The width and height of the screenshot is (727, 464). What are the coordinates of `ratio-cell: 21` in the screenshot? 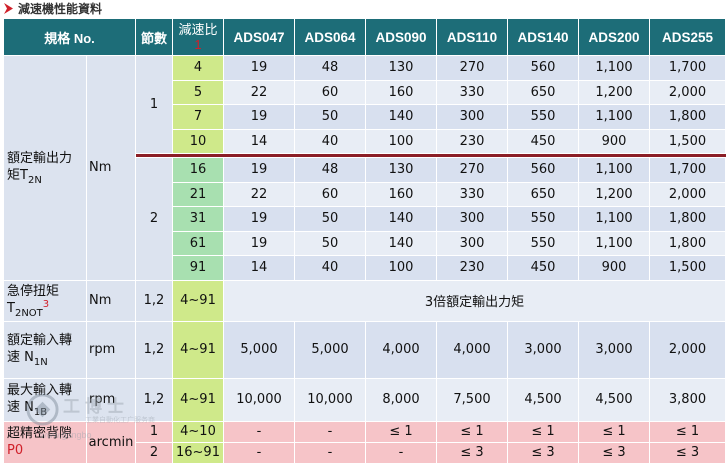 It's located at (198, 194).